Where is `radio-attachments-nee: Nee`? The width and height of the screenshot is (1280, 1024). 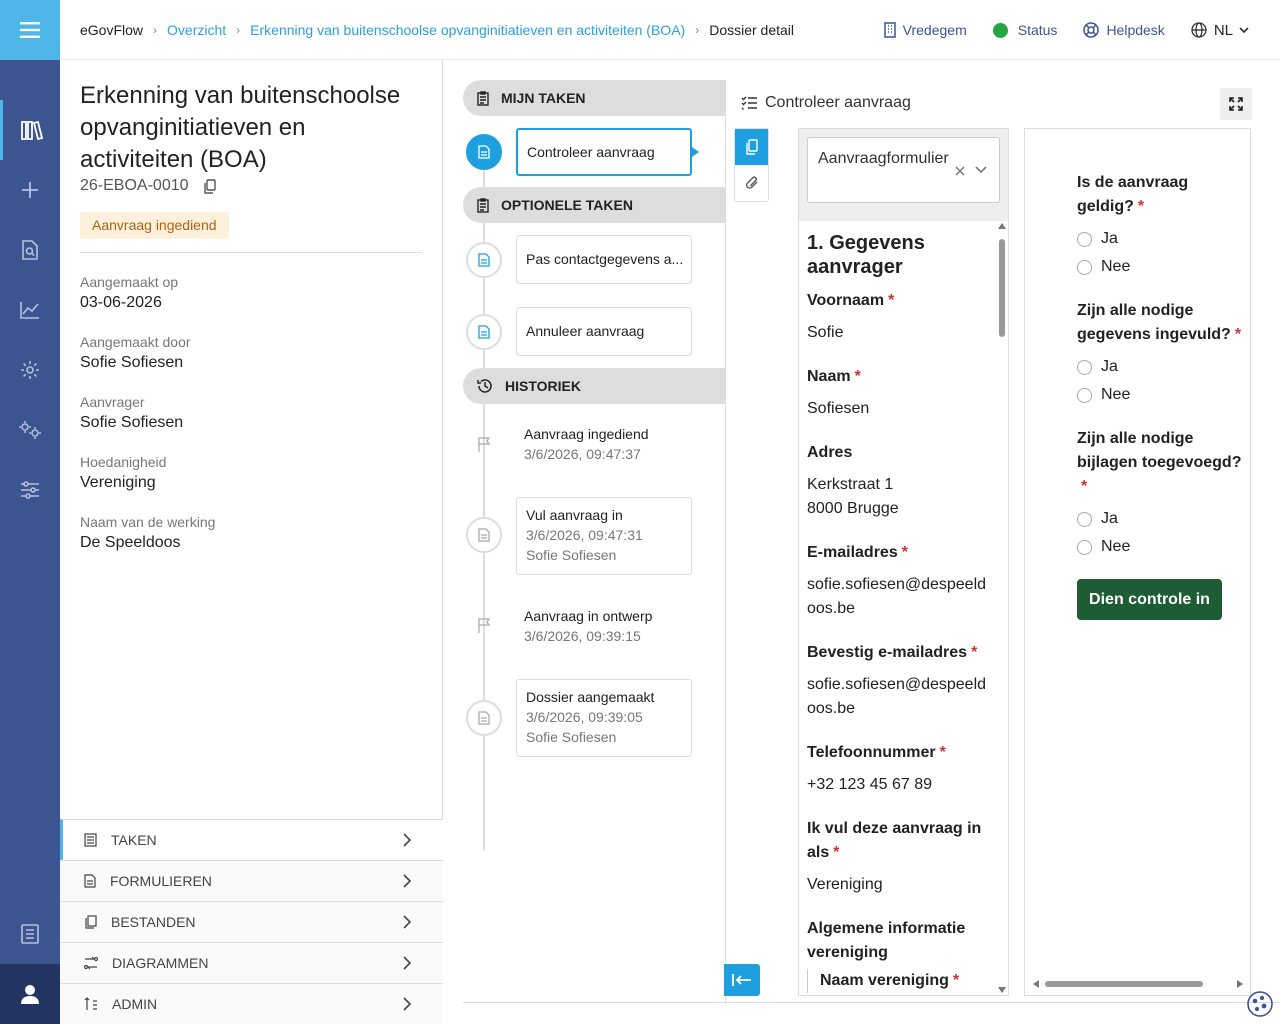 radio-attachments-nee: Nee is located at coordinates (1103, 547).